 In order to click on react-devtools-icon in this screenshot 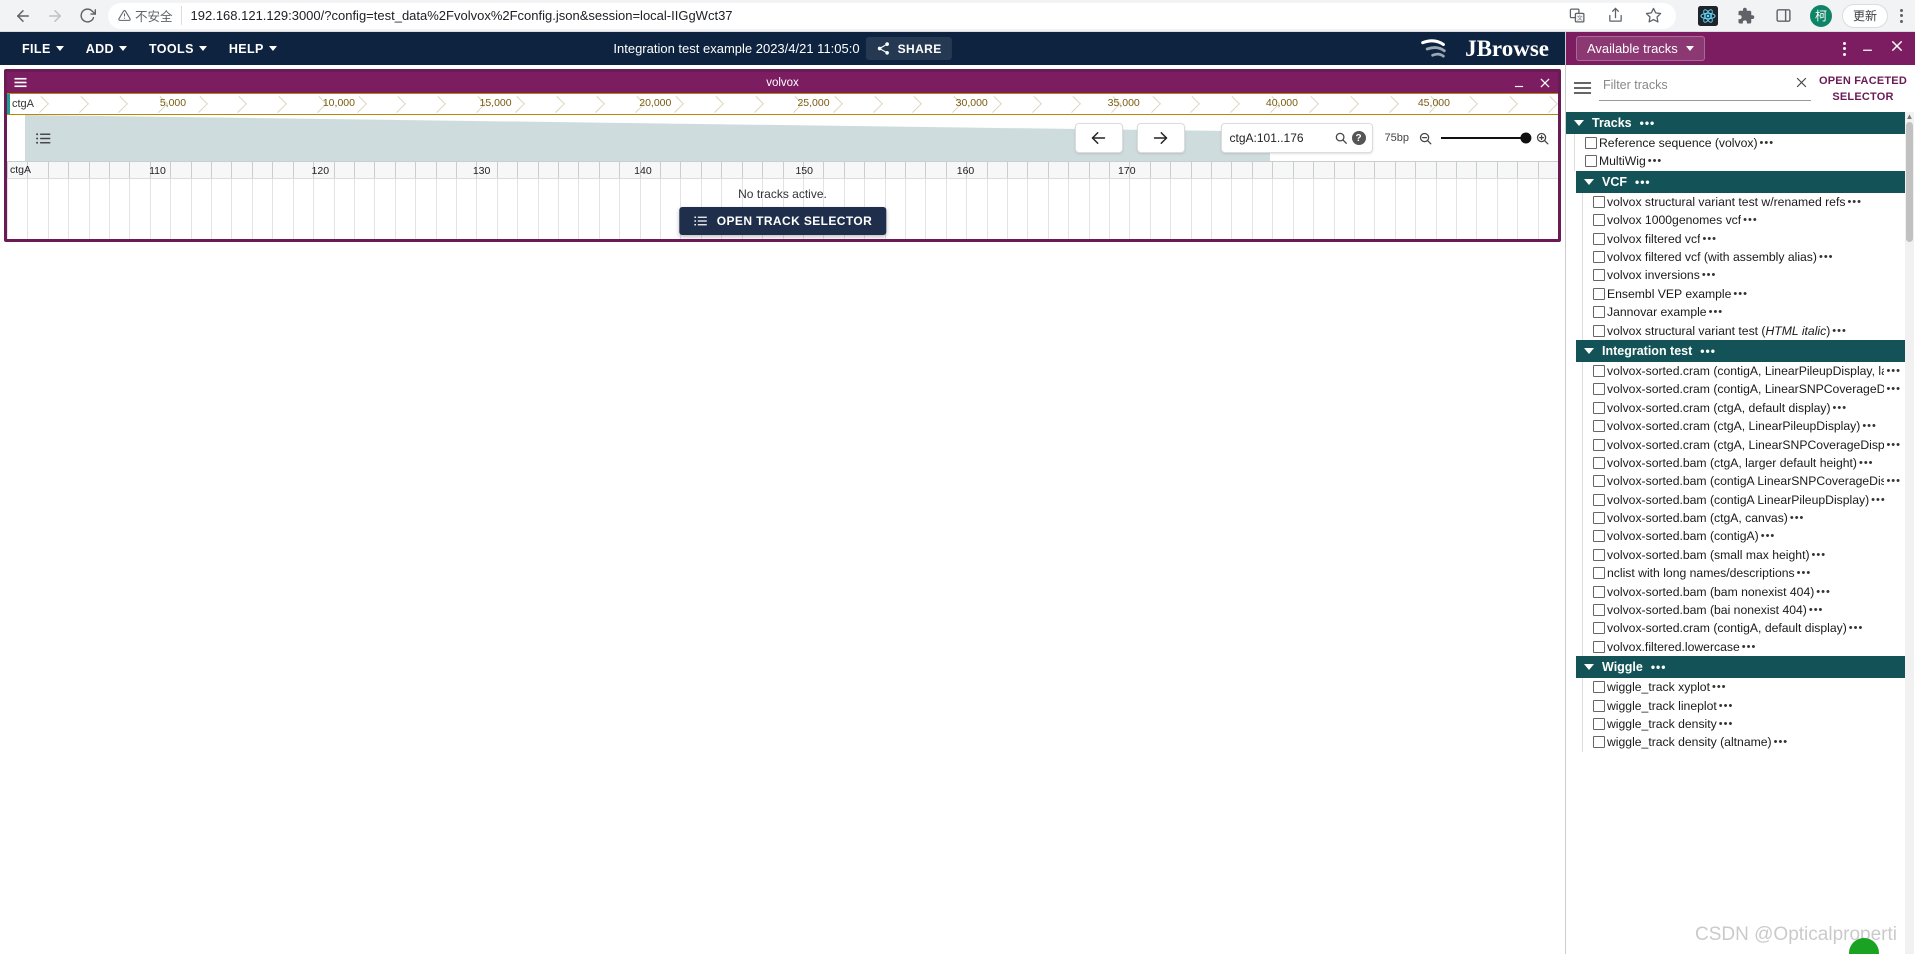, I will do `click(1708, 16)`.